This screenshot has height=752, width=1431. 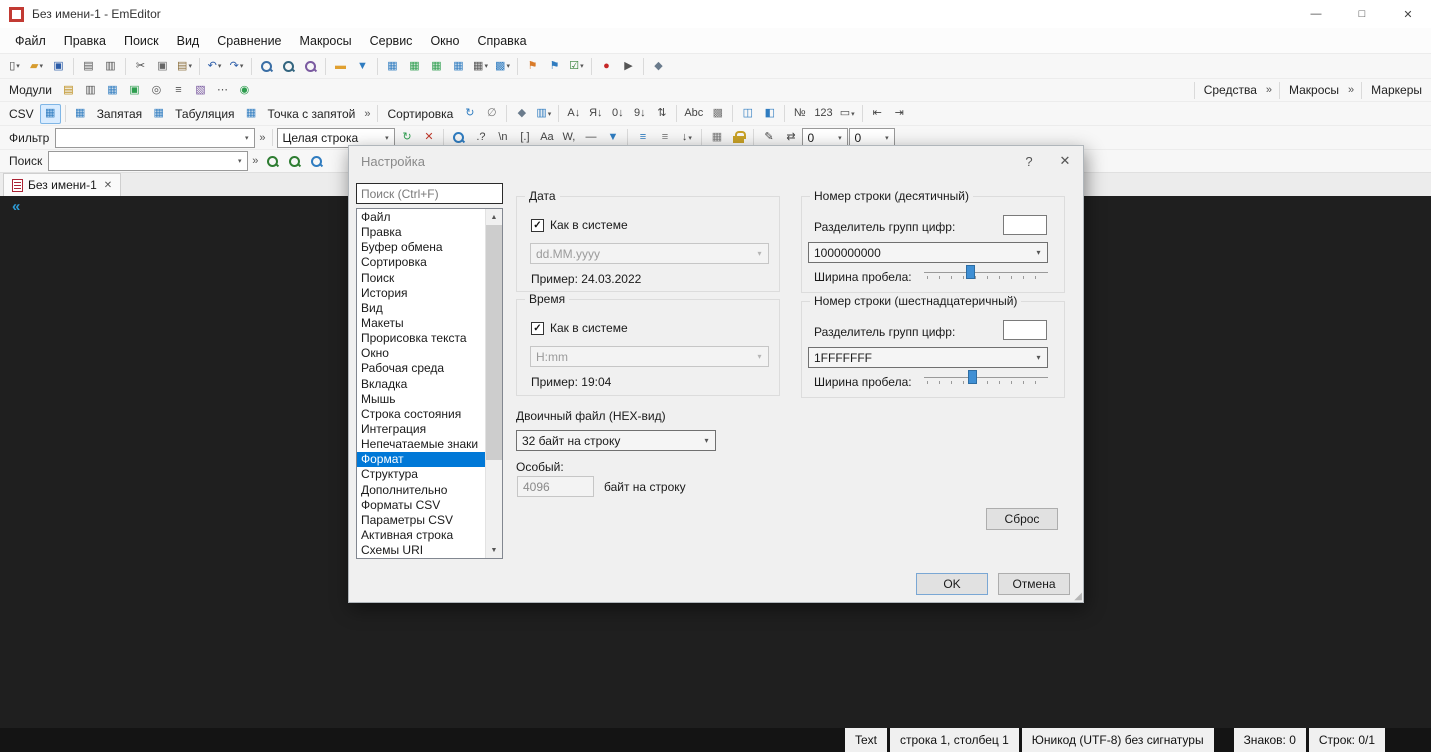 I want to click on run-macro-icon: ▶, so click(x=628, y=66).